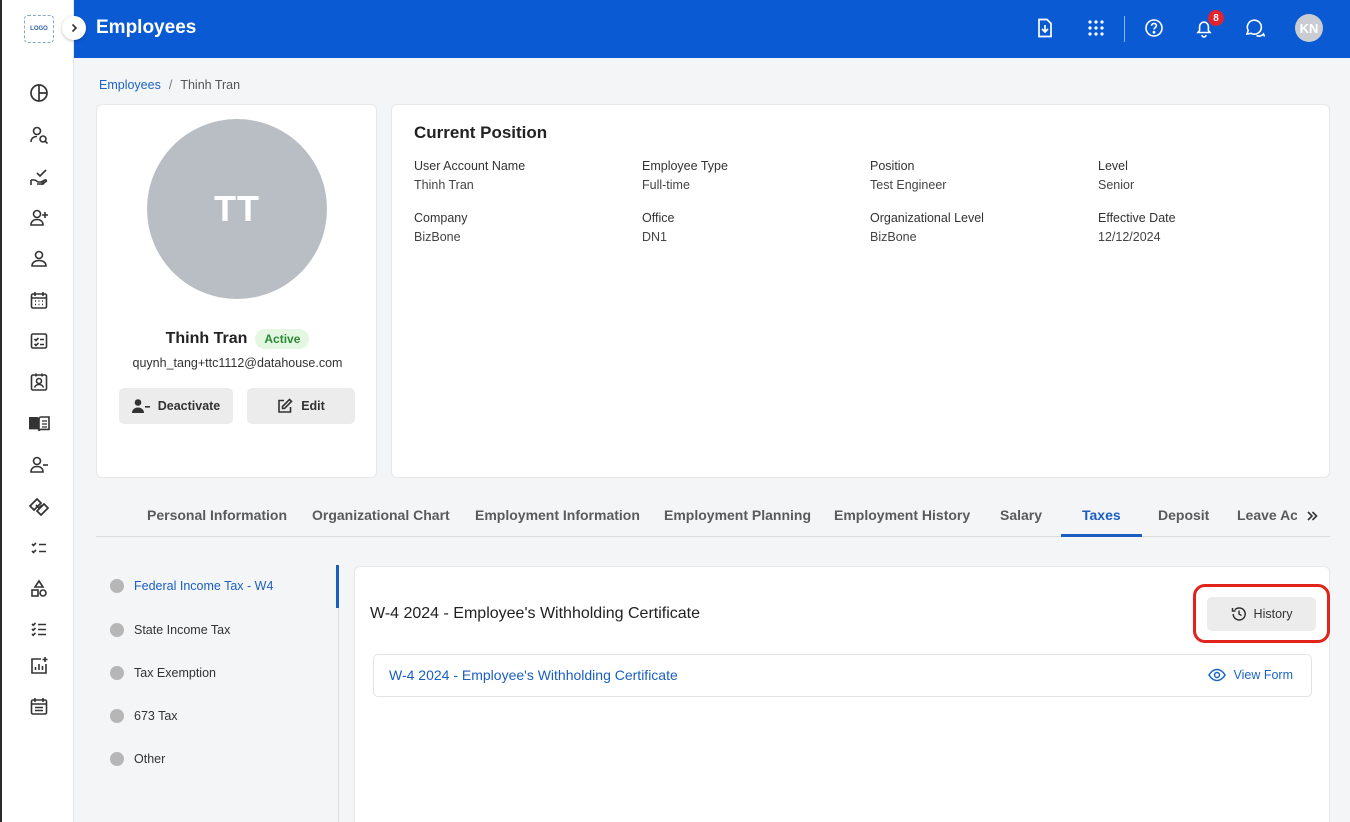 The width and height of the screenshot is (1350, 822). I want to click on tabs-scroll-right-icon, so click(1312, 516).